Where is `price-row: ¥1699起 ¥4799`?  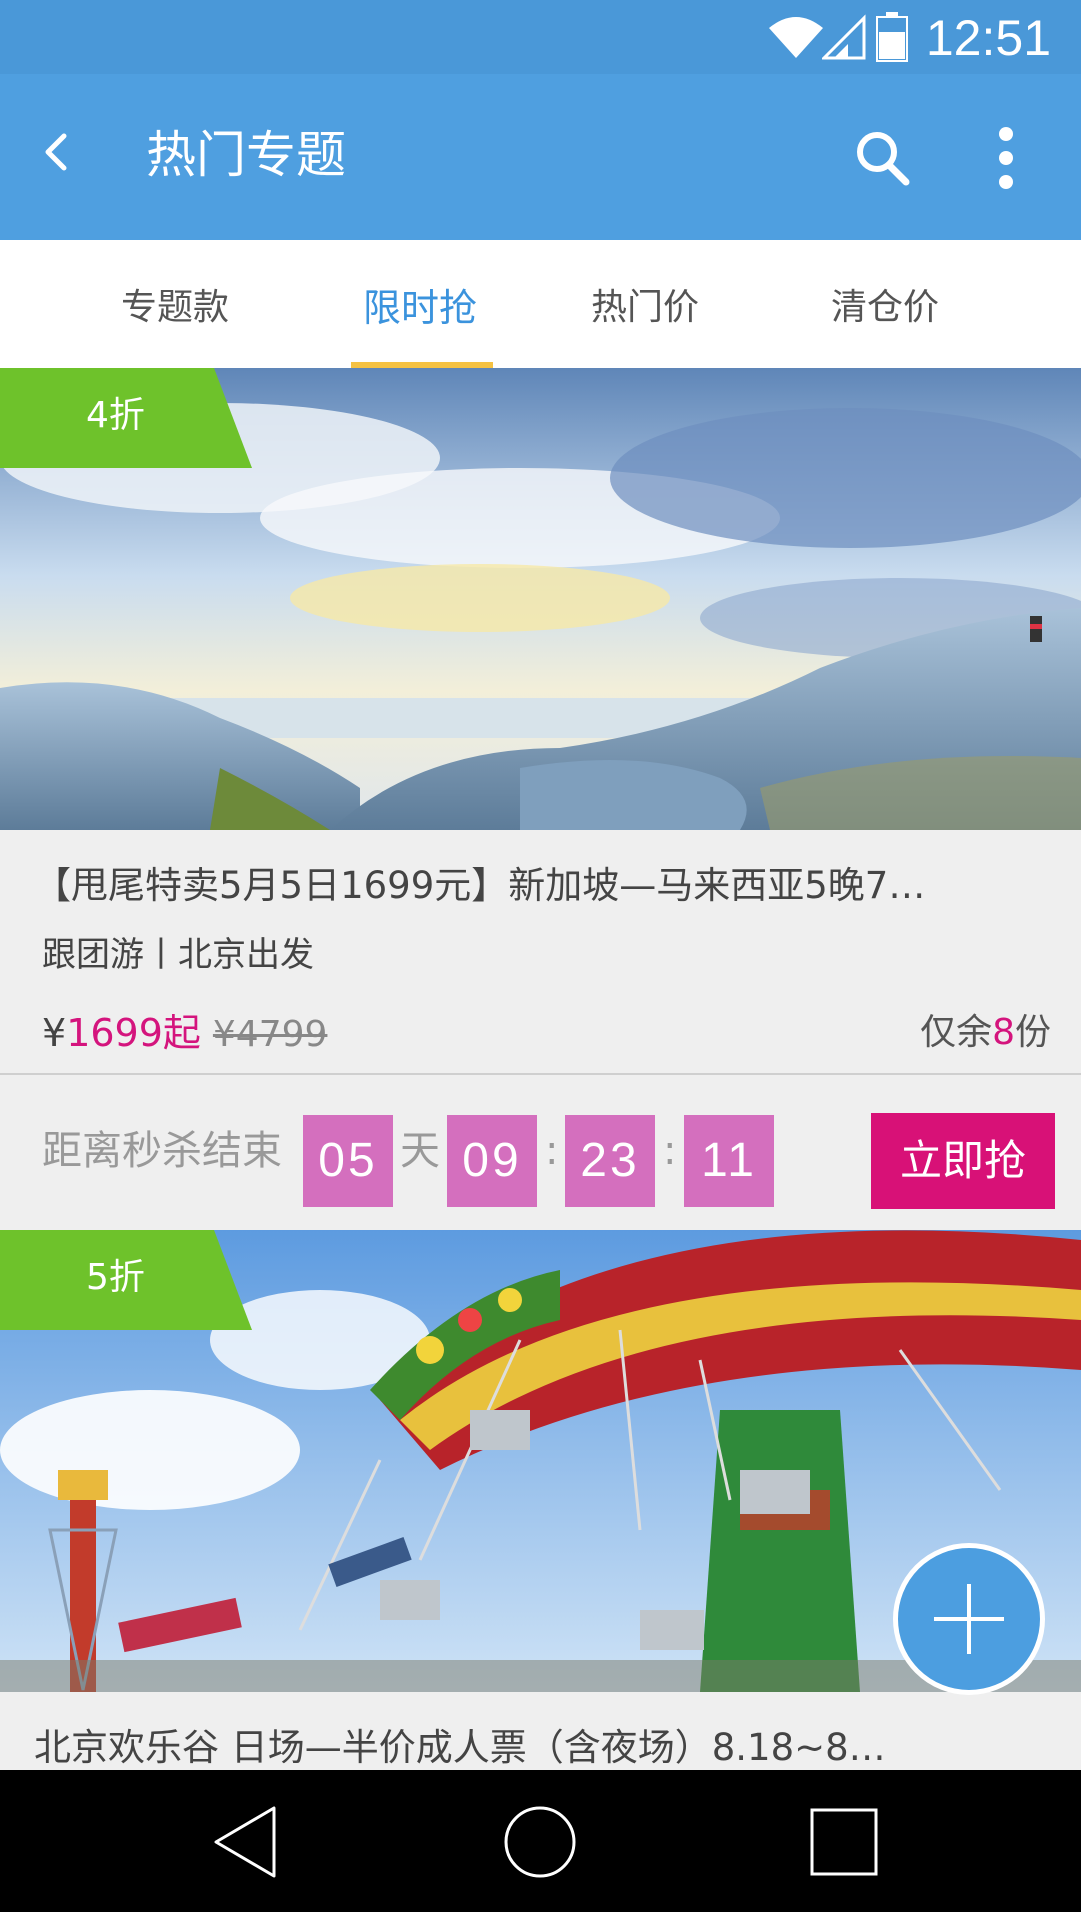 price-row: ¥1699起 ¥4799 is located at coordinates (184, 1034).